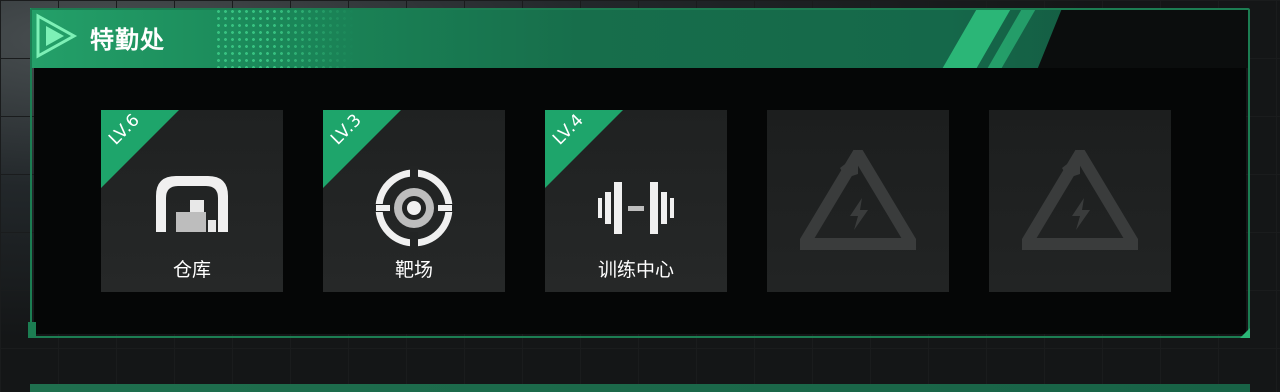  Describe the element at coordinates (640, 388) in the screenshot. I see `next-panel-edge` at that location.